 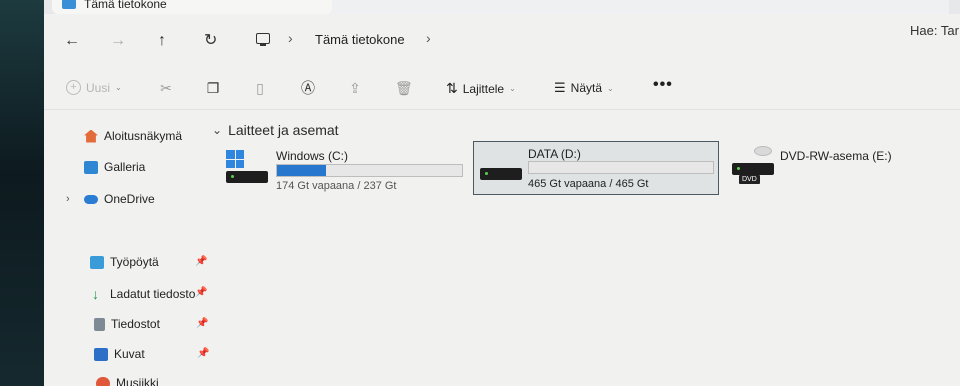 What do you see at coordinates (749, 179) in the screenshot?
I see `dvd-badge: DVD` at bounding box center [749, 179].